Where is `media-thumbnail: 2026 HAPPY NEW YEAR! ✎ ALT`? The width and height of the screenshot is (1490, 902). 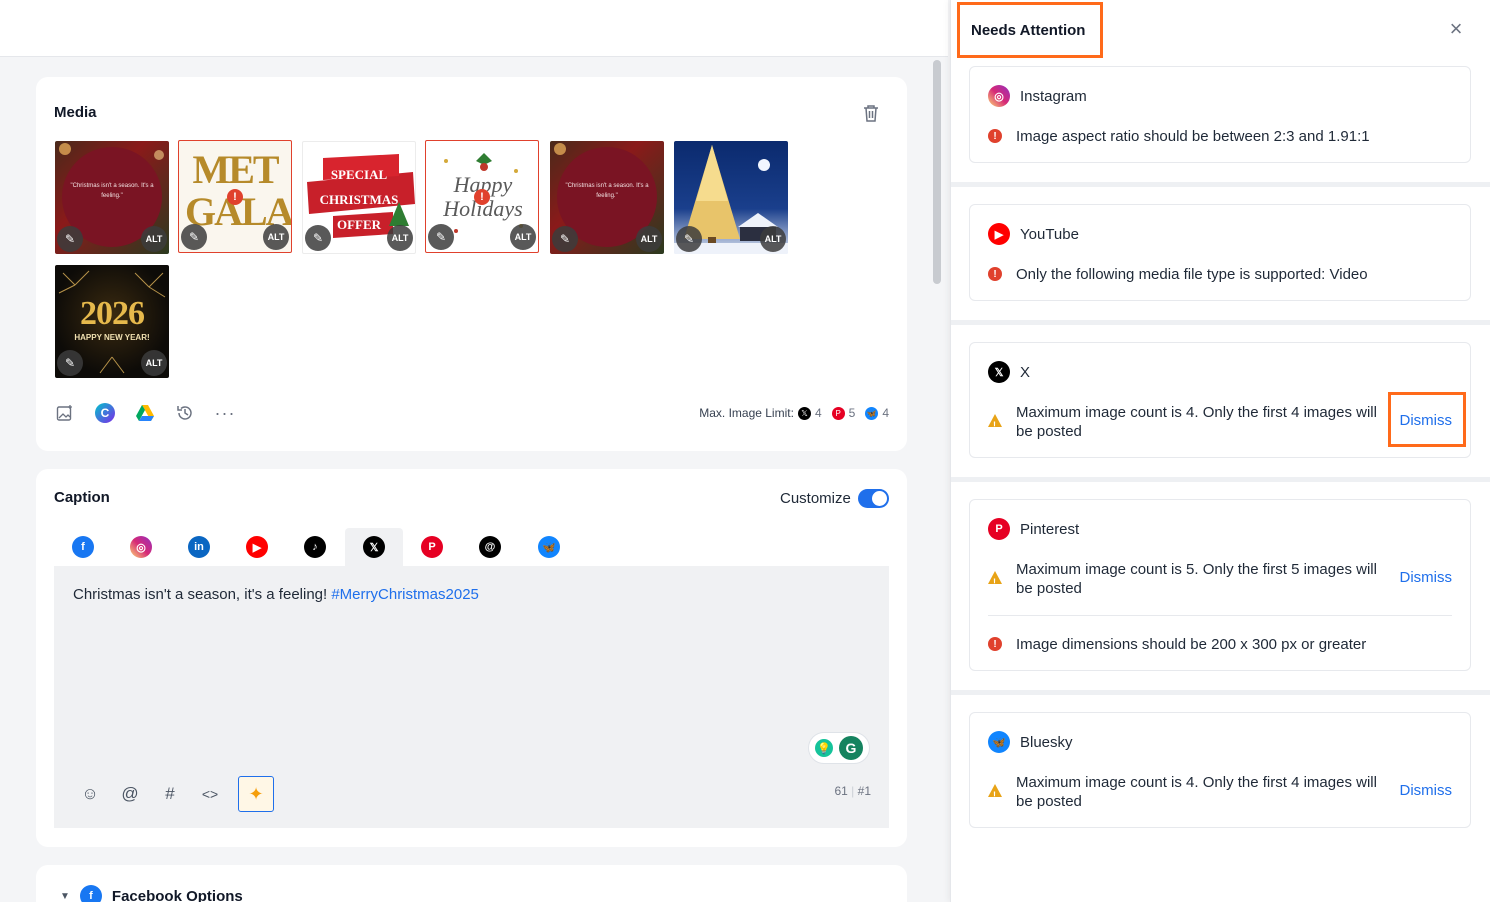
media-thumbnail: 2026 HAPPY NEW YEAR! ✎ ALT is located at coordinates (112, 321).